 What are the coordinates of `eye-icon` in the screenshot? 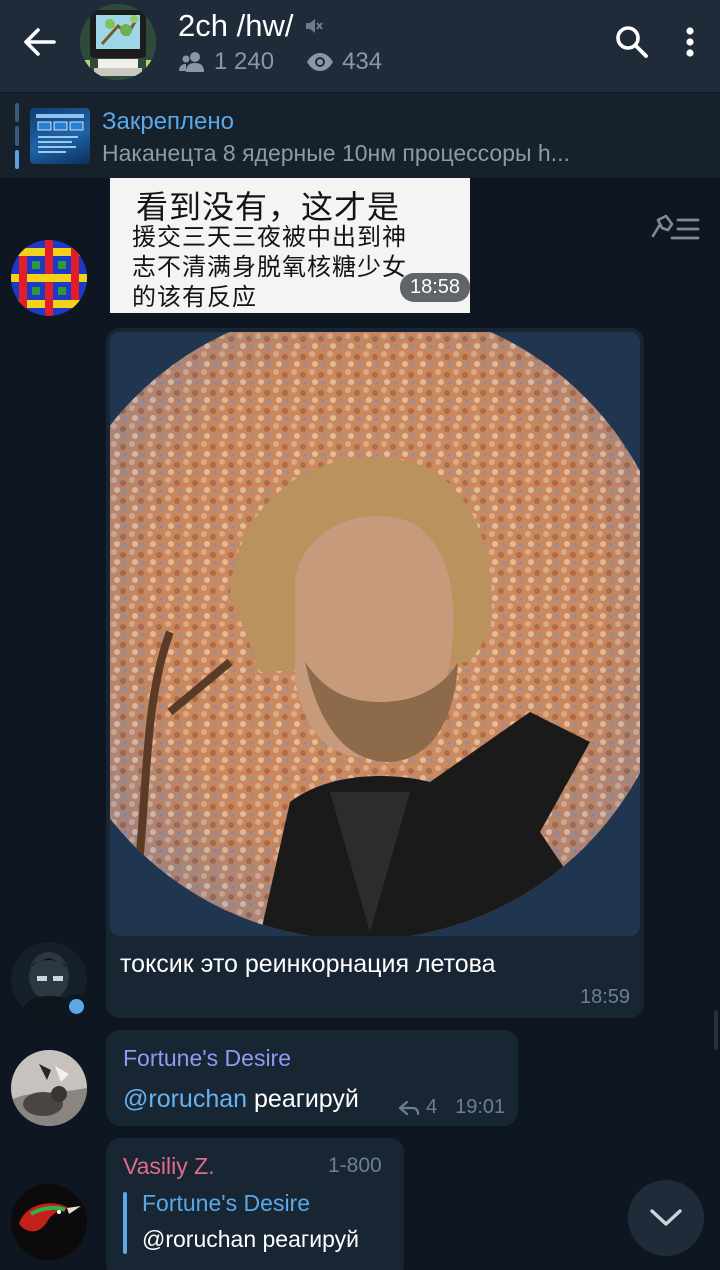 It's located at (320, 62).